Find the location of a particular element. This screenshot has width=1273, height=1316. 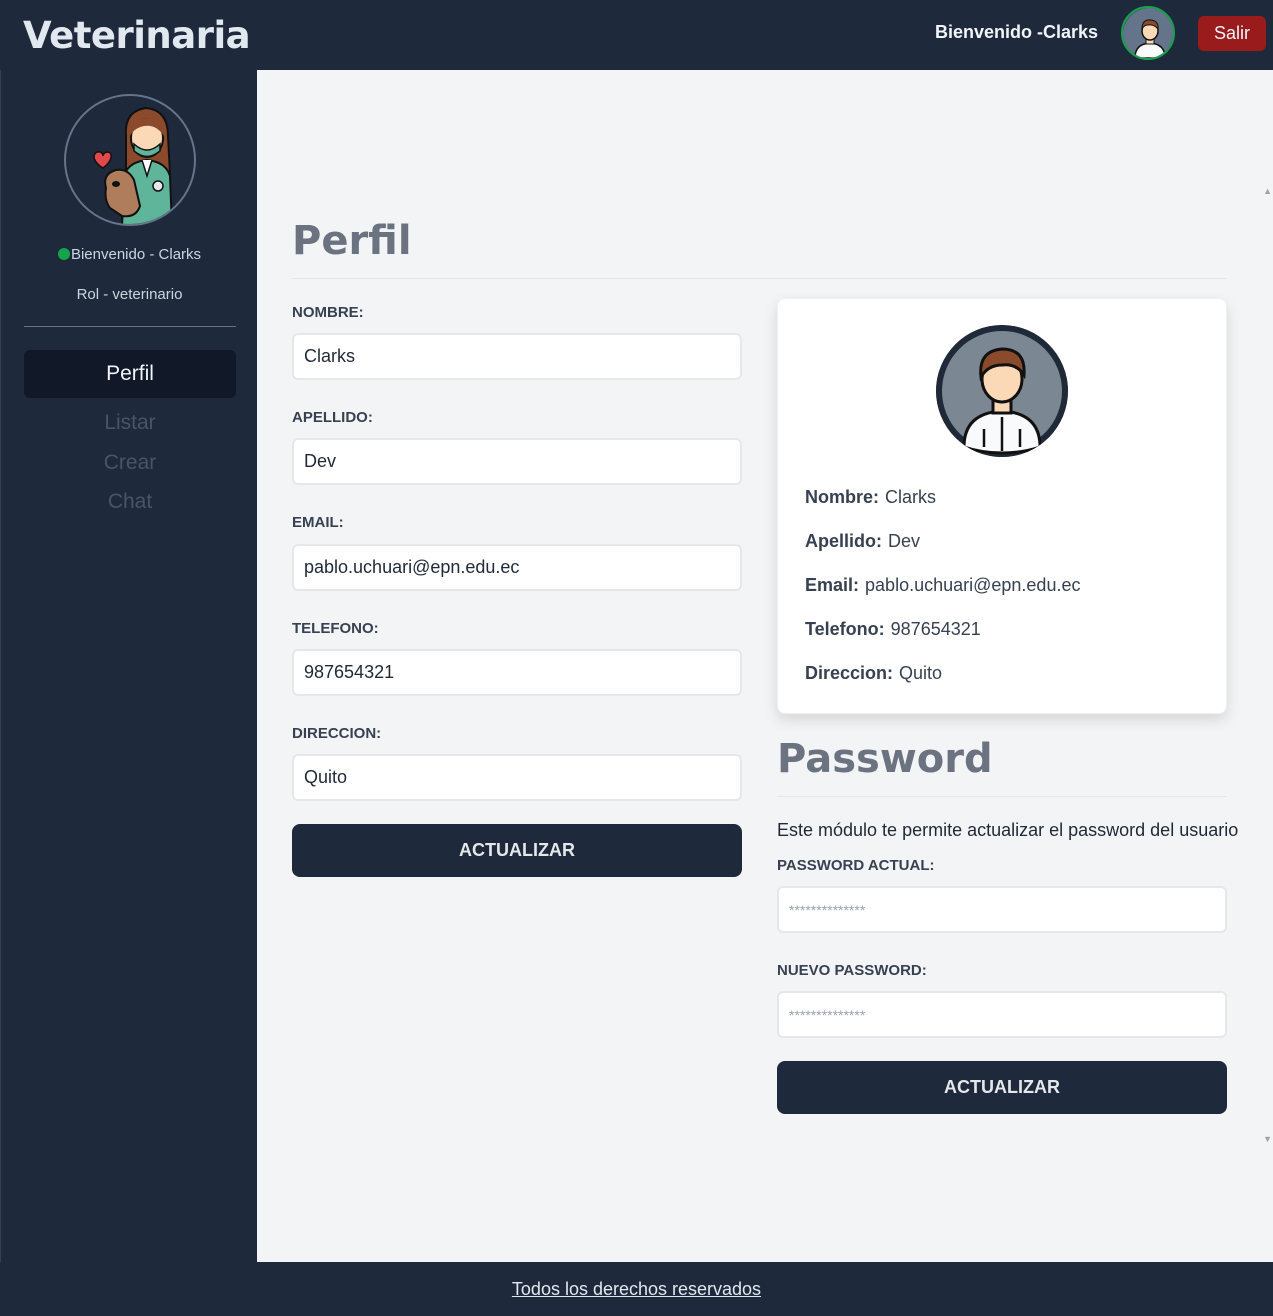

telefono-label: TELEFONO: is located at coordinates (335, 628).